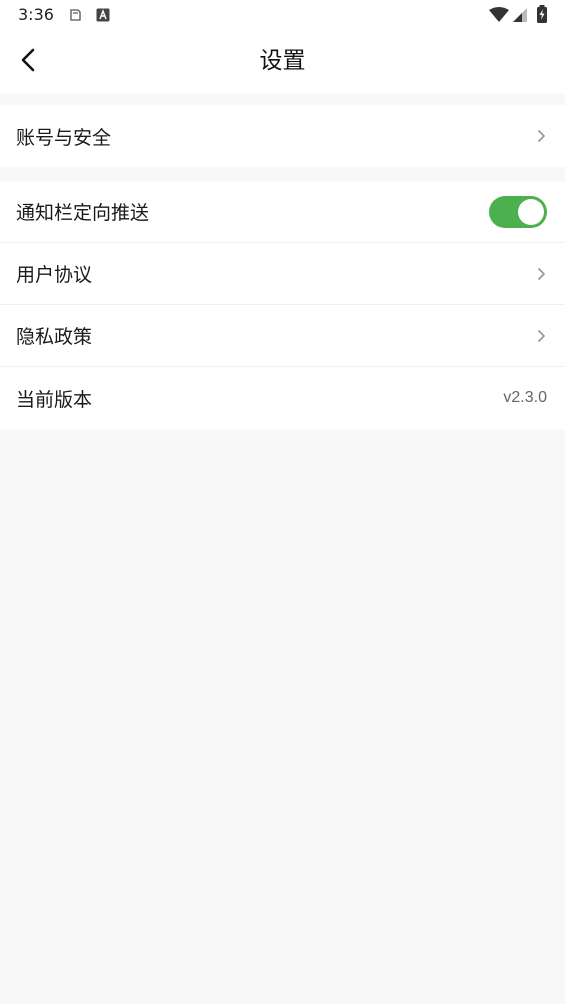 Image resolution: width=565 pixels, height=1004 pixels. Describe the element at coordinates (525, 397) in the screenshot. I see `version-value: v2.3.0` at that location.